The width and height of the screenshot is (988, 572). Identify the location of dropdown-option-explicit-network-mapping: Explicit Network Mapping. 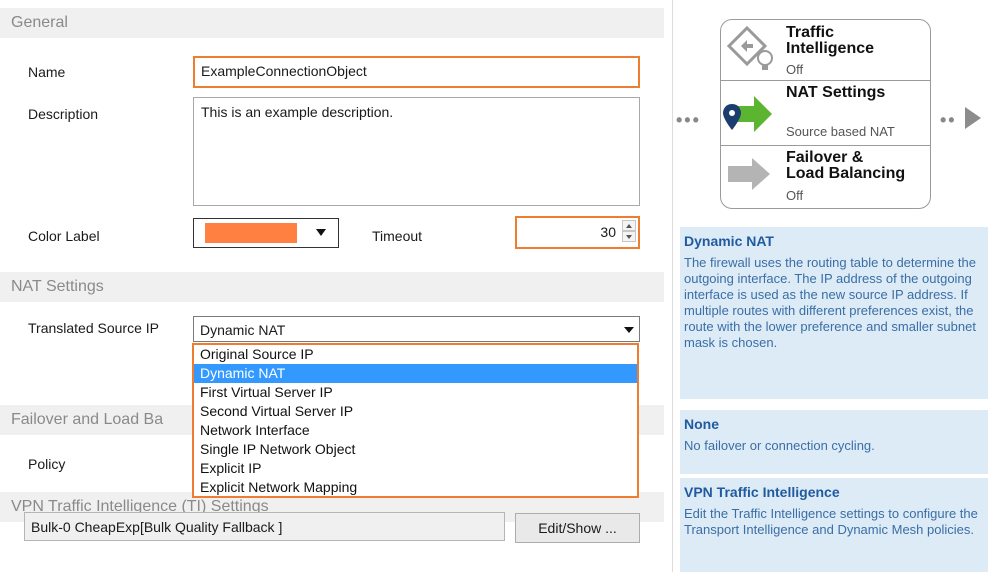
(415, 487).